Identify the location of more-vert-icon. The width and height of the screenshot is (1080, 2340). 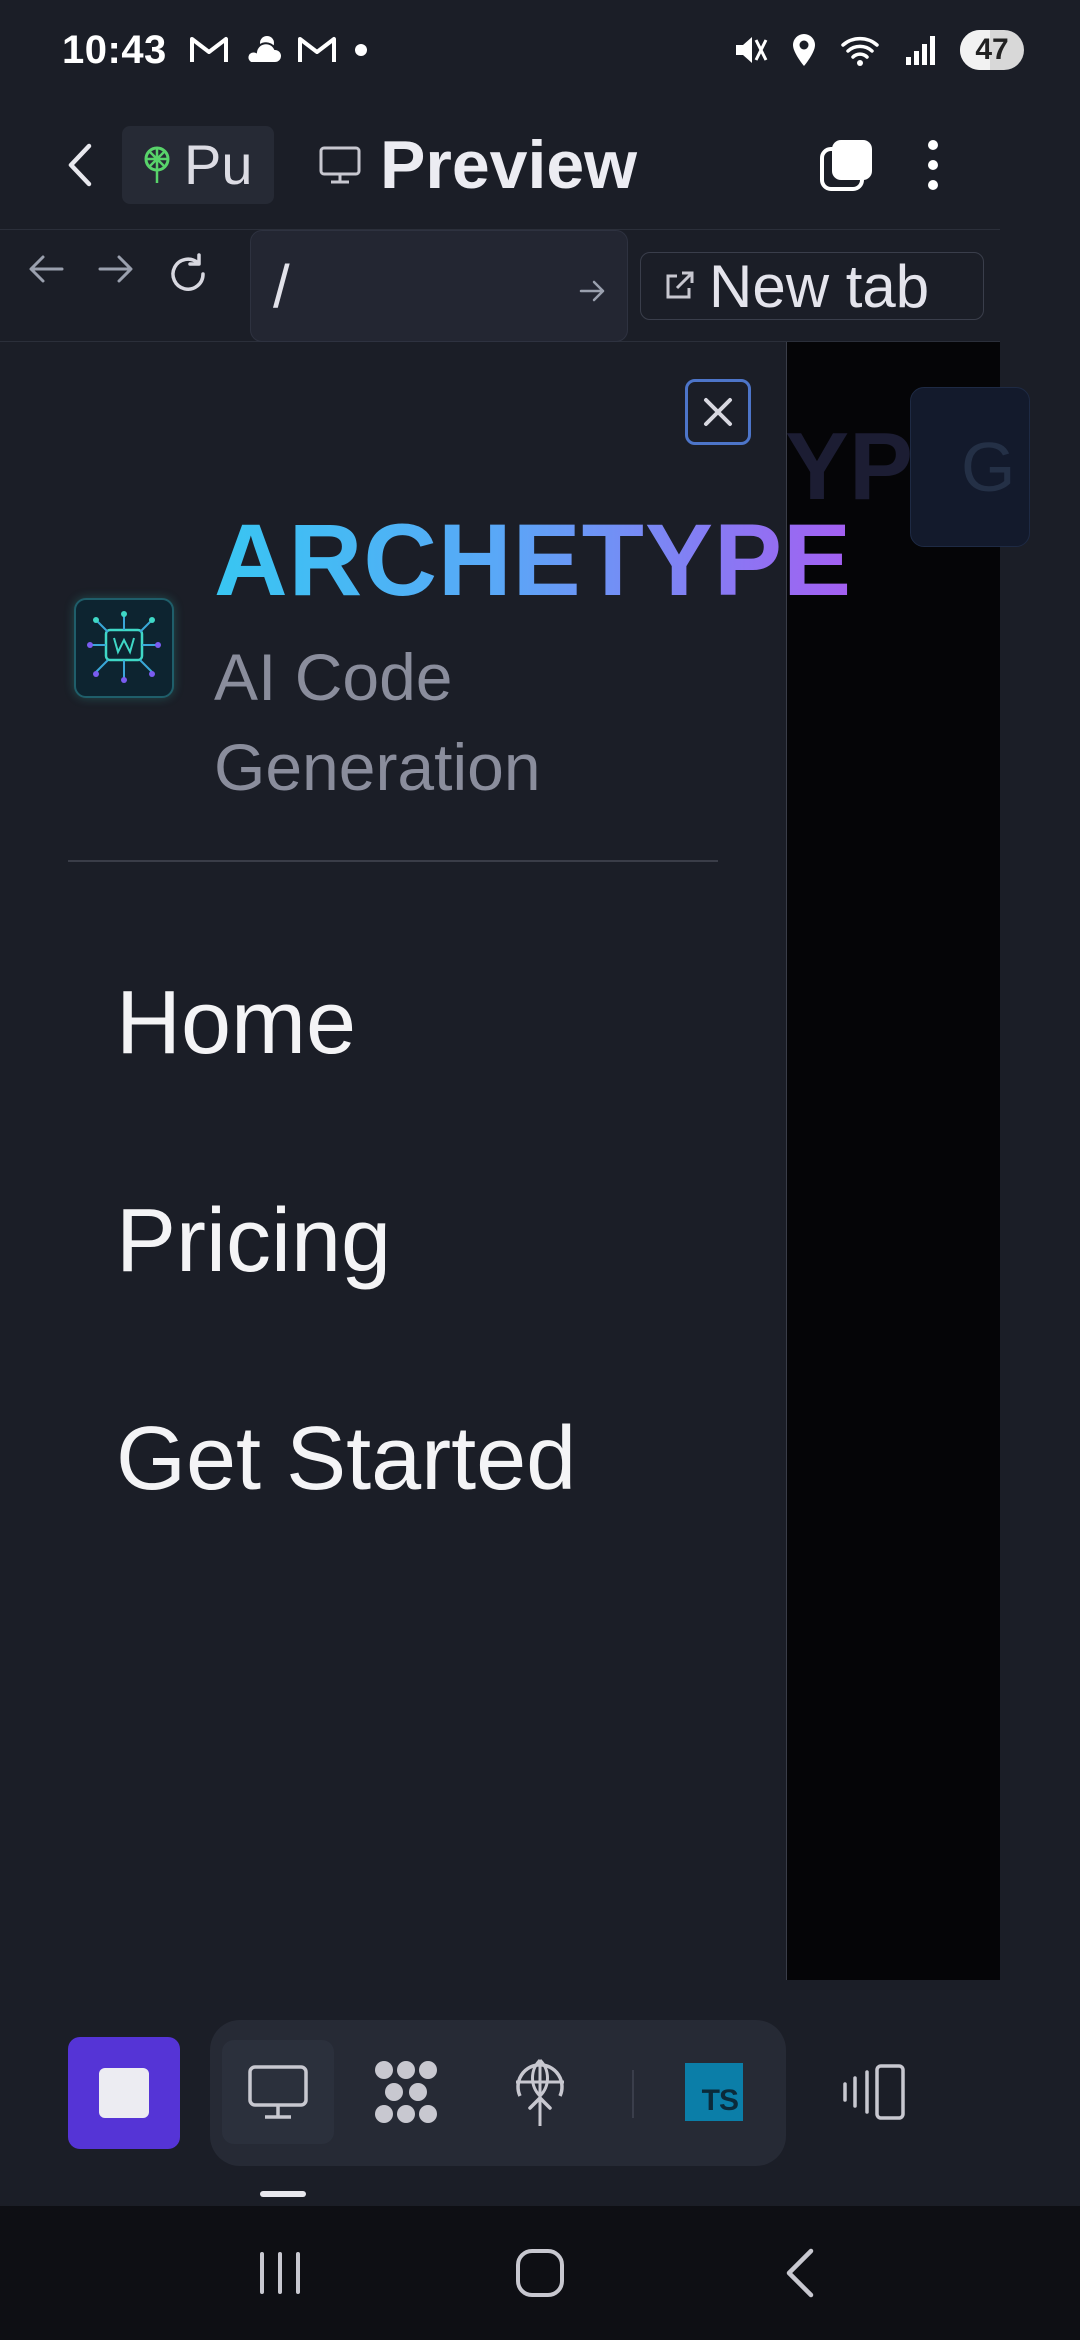
(933, 165).